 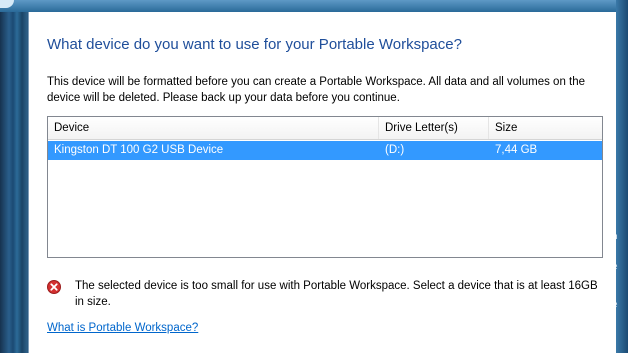 I want to click on size-cell: 7,44 GB, so click(x=516, y=150).